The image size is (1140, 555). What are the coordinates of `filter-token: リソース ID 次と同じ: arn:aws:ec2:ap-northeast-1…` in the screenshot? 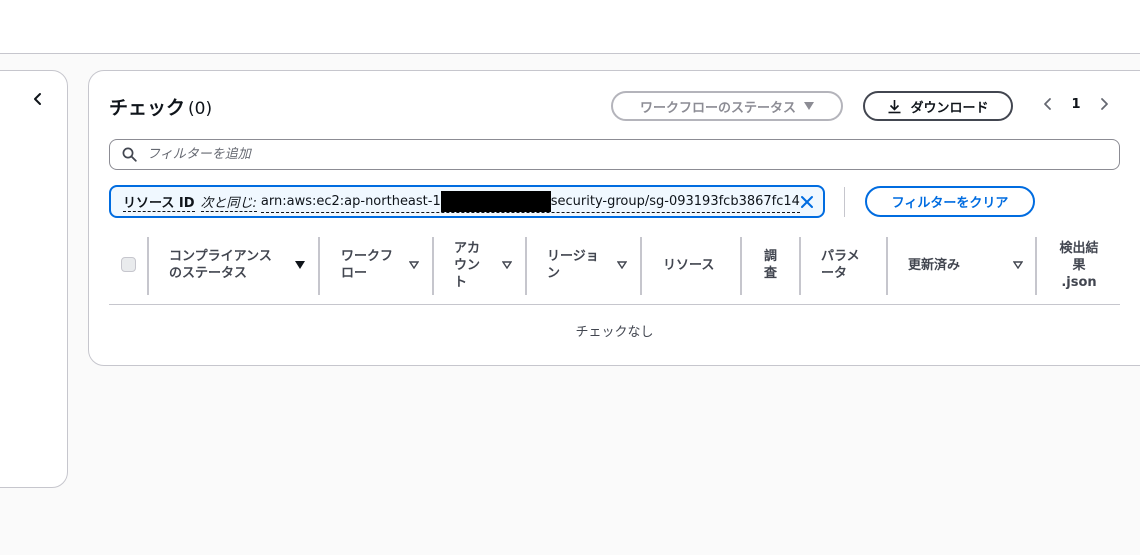 It's located at (467, 201).